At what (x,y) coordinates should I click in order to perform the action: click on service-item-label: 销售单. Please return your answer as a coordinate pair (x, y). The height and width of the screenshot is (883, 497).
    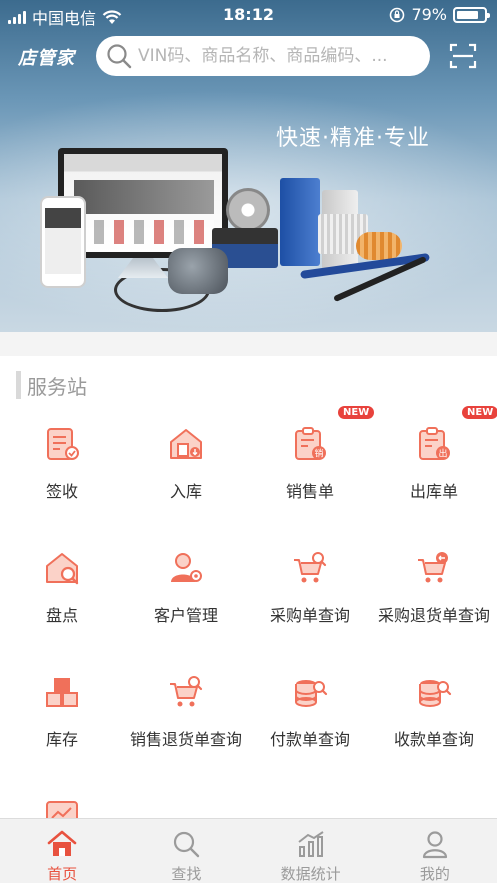
    Looking at the image, I should click on (309, 491).